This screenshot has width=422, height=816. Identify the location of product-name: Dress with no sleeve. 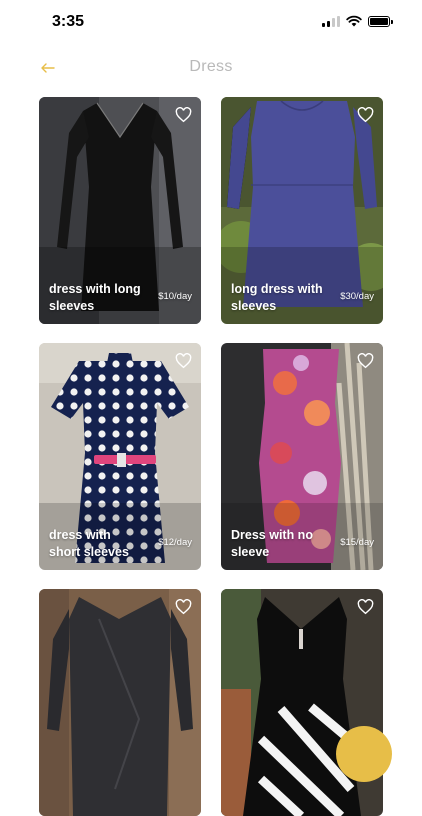
(272, 543).